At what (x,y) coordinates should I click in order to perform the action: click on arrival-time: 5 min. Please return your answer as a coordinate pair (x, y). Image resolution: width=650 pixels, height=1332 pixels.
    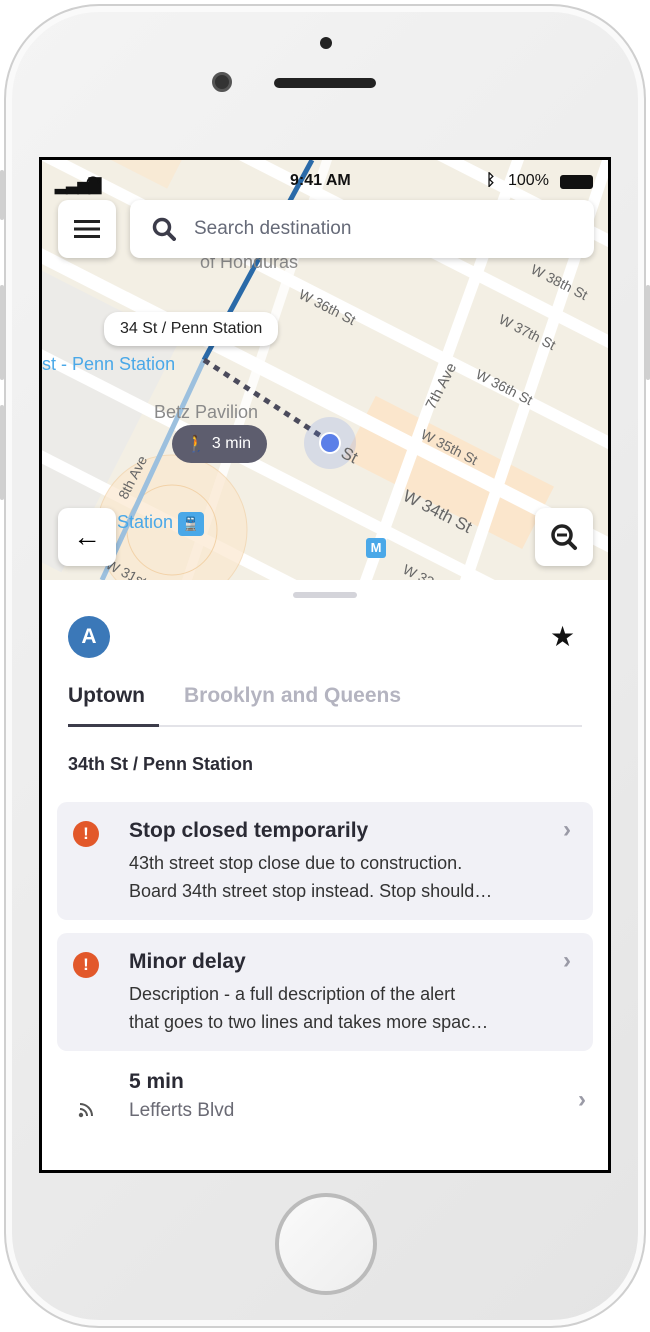
    Looking at the image, I should click on (156, 1081).